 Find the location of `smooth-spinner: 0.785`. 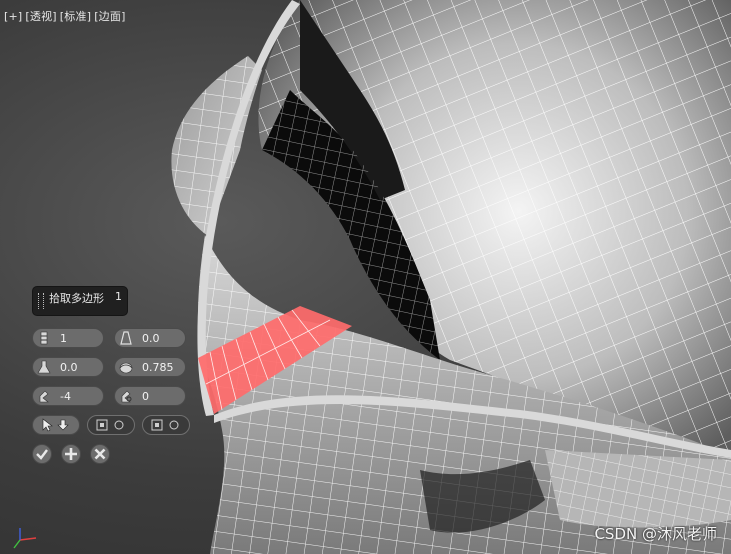

smooth-spinner: 0.785 is located at coordinates (150, 367).